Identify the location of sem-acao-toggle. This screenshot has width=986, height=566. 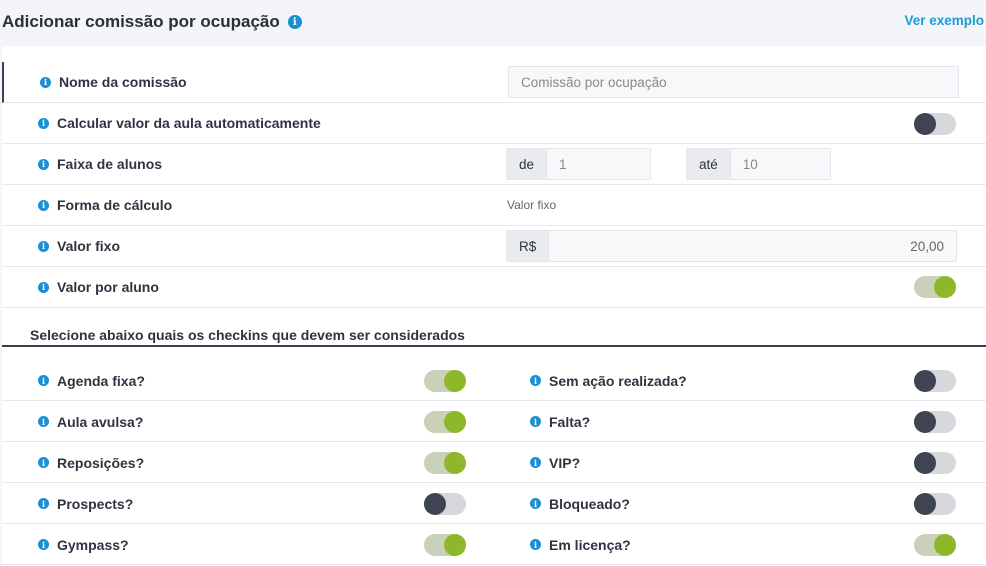
(935, 381).